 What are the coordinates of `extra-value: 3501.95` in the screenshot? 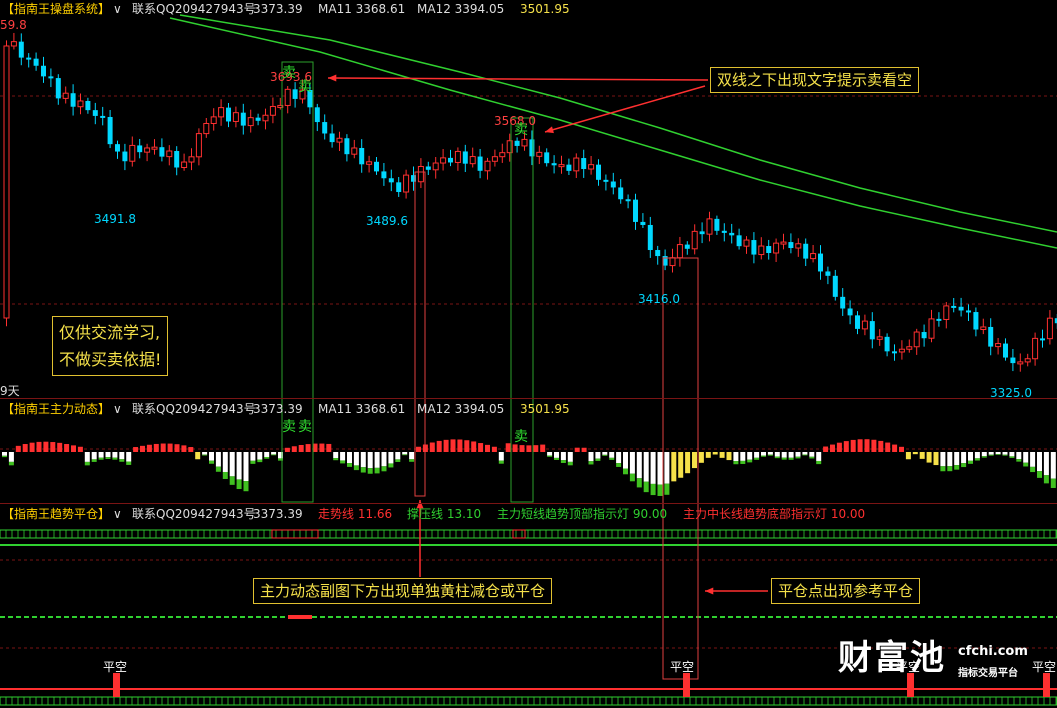 It's located at (545, 9).